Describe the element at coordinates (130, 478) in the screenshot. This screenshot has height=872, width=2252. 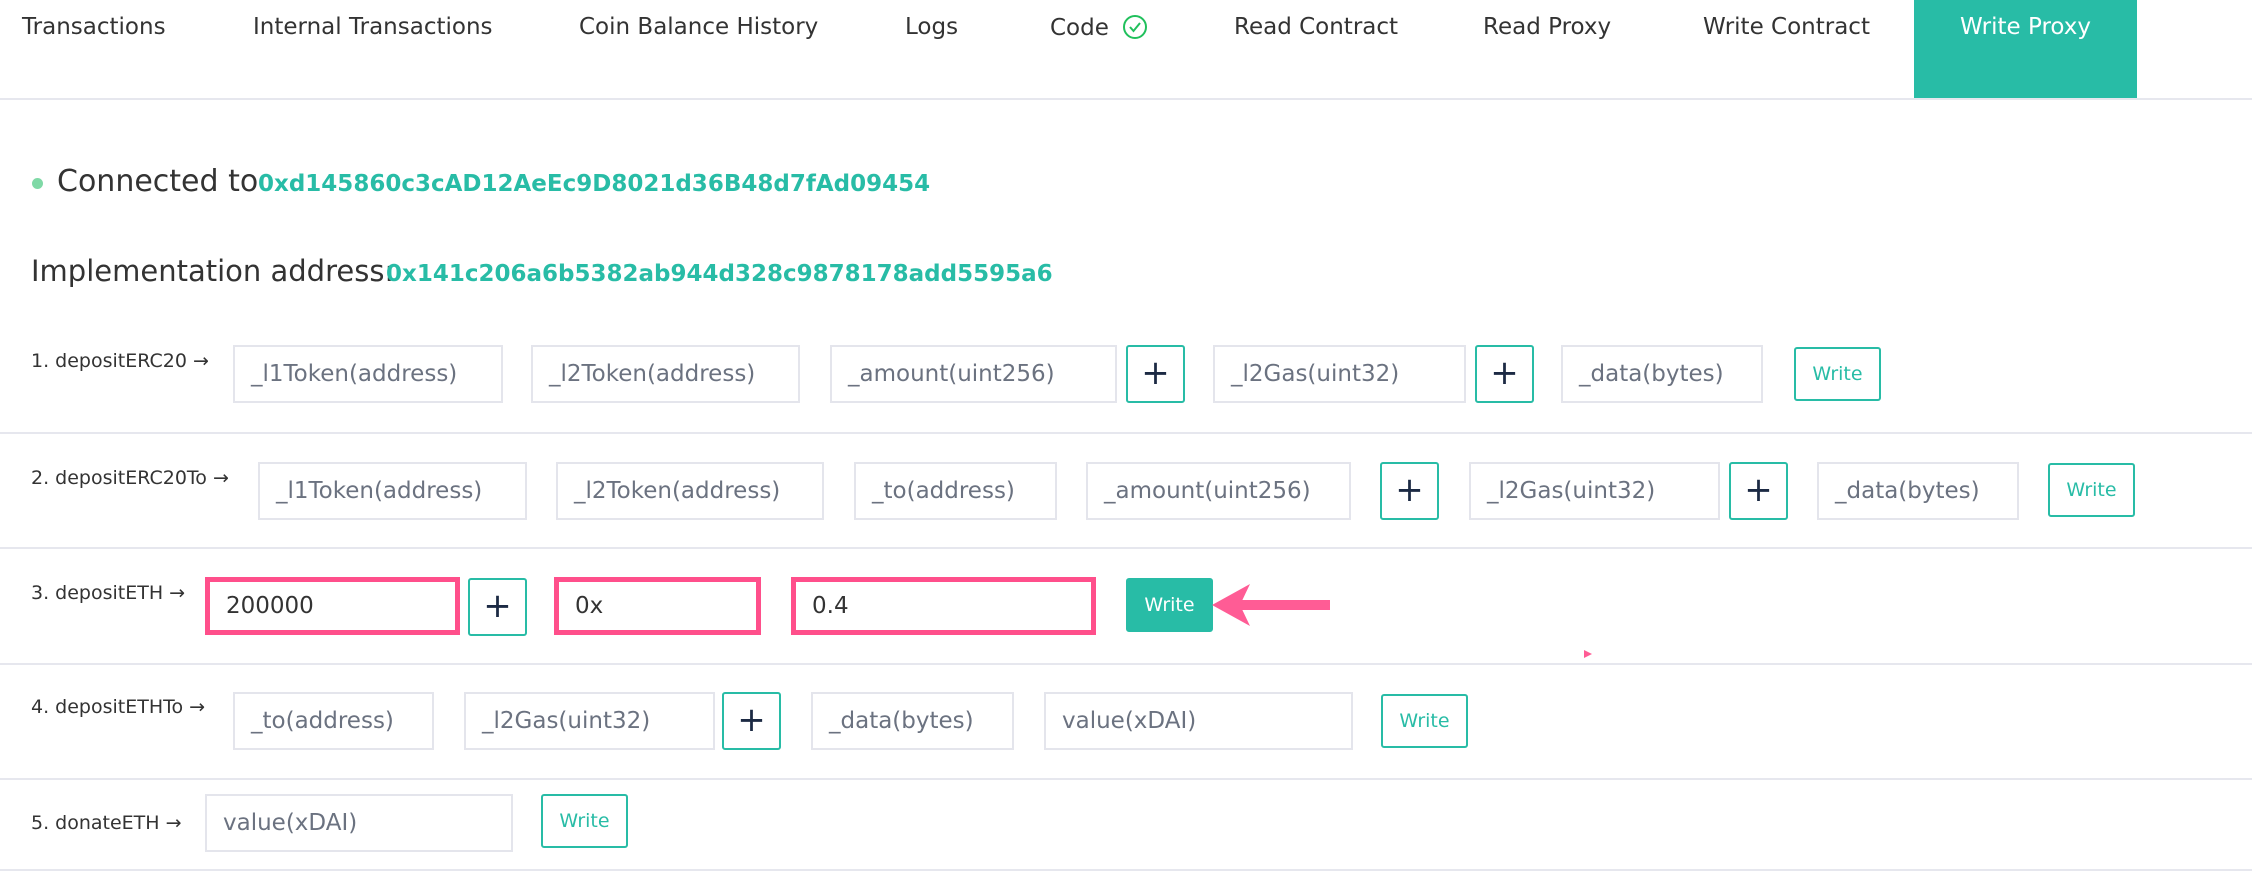
I see `method-label-depositERC20To: 2. depositERC20To →` at that location.